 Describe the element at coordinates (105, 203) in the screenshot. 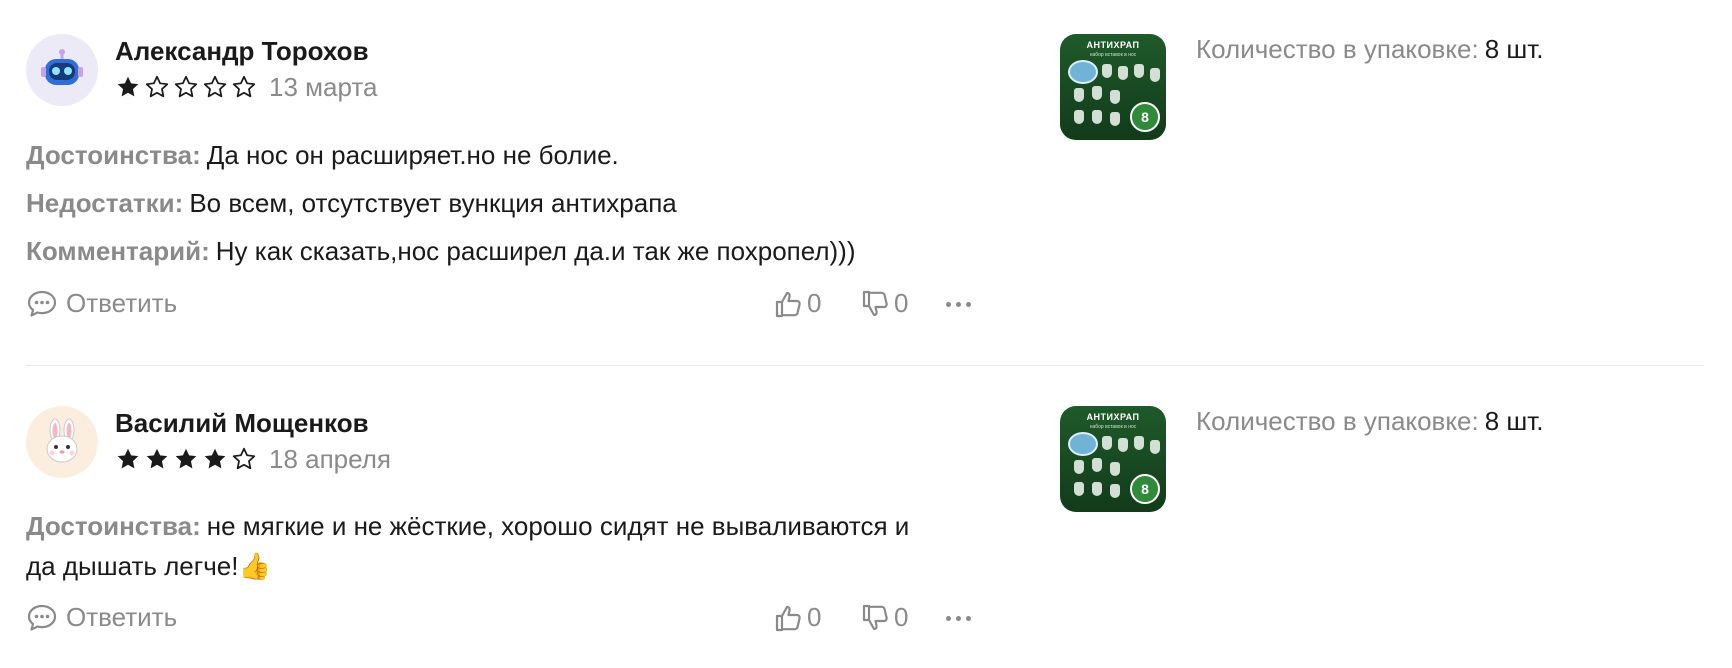

I see `cons-label: Недостатки:` at that location.